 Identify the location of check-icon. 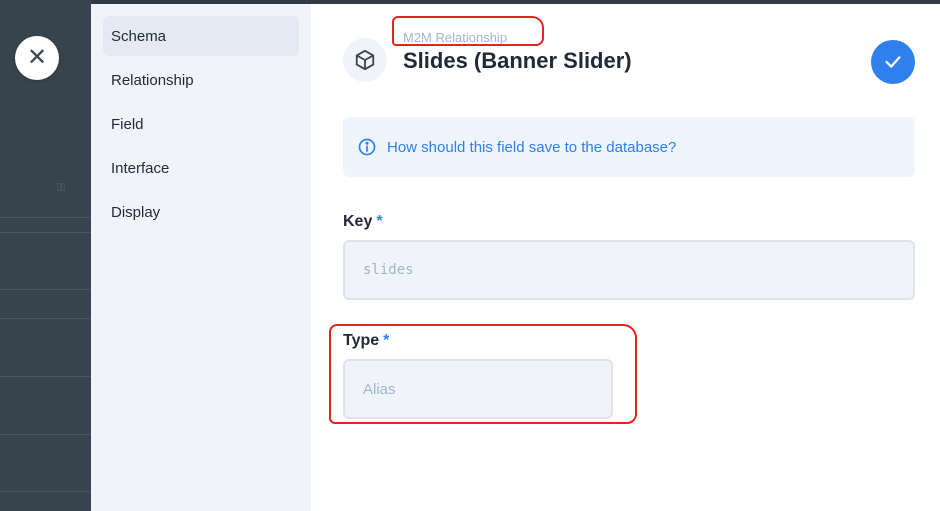
(893, 62).